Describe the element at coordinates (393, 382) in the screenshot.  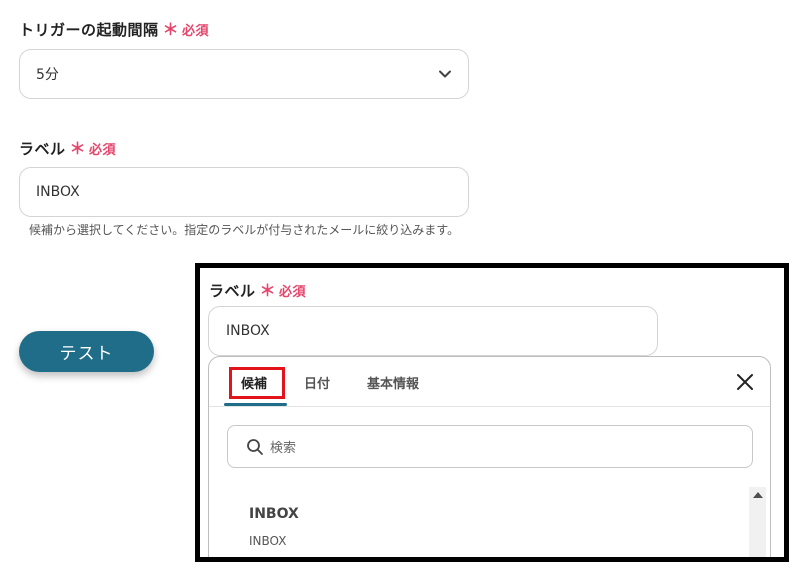
I see `tab-basic-info: 基本情報` at that location.